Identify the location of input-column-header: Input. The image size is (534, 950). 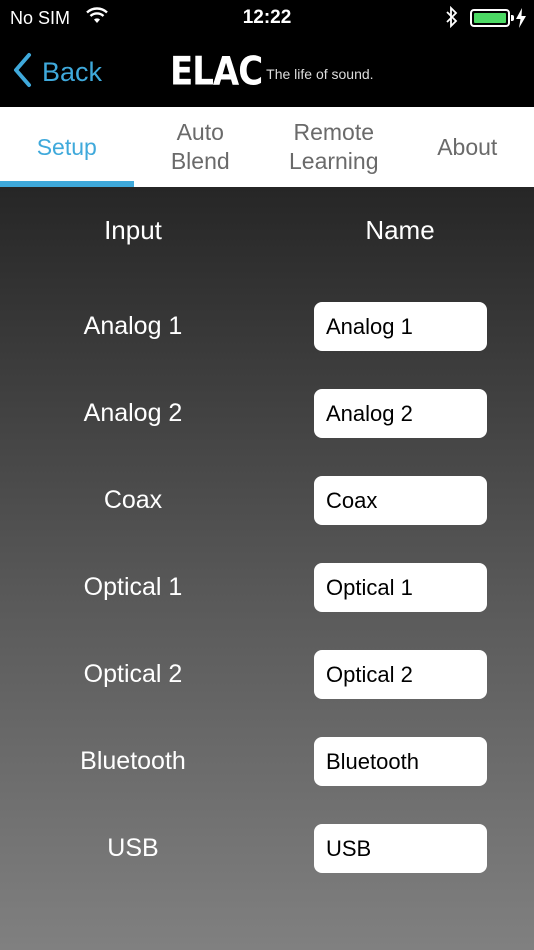
(133, 230).